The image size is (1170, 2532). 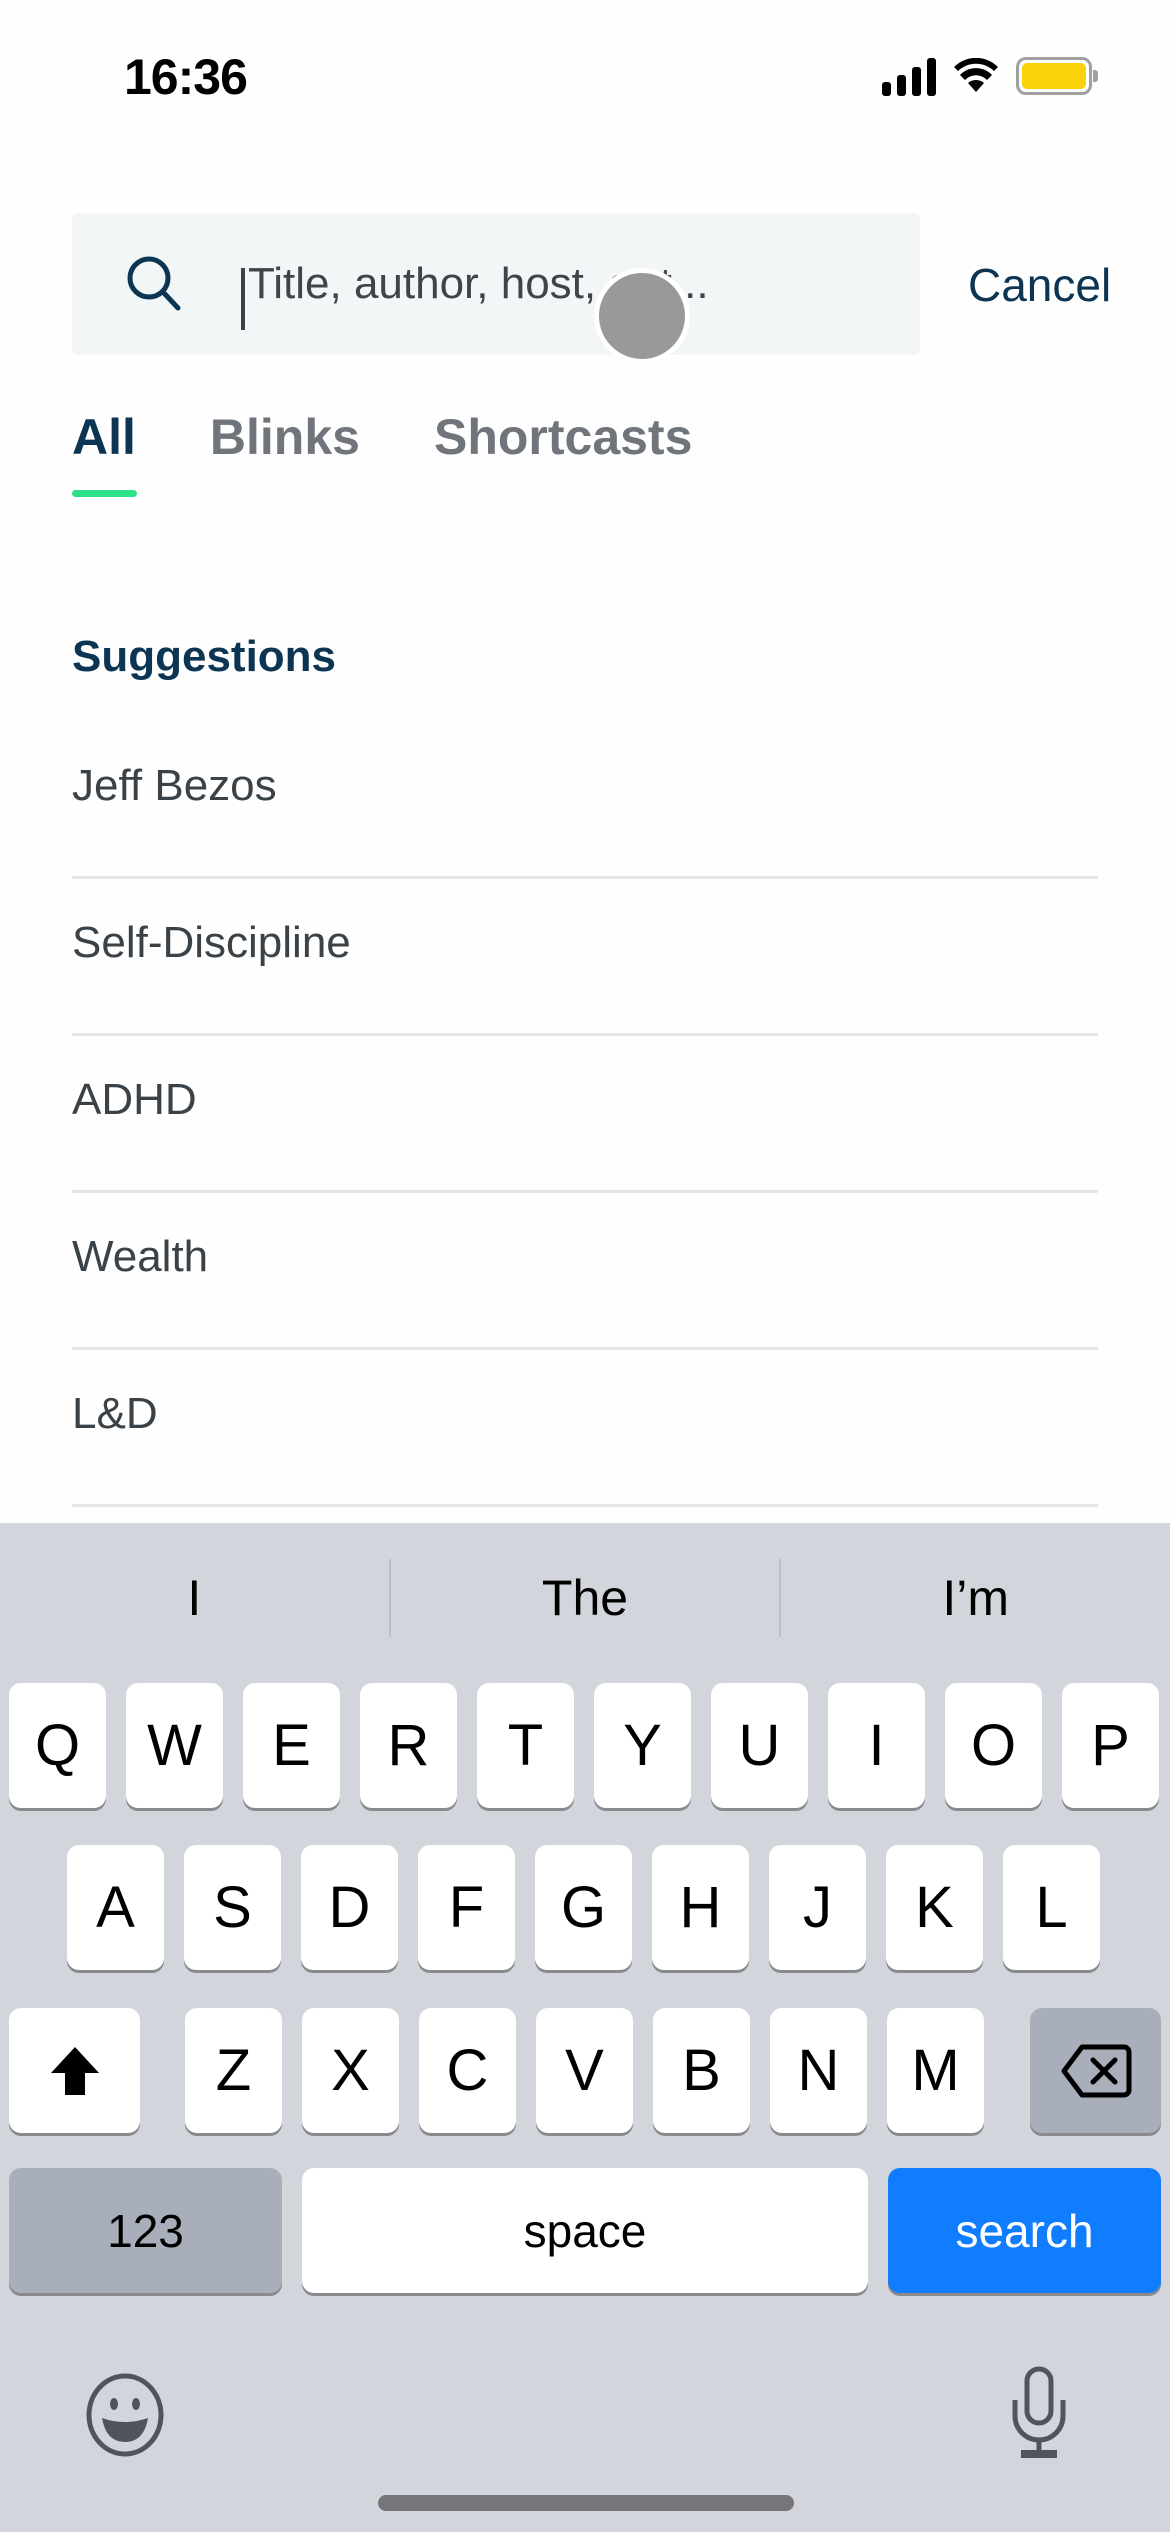 What do you see at coordinates (585, 800) in the screenshot?
I see `suggestion-item: Jeff Bezos` at bounding box center [585, 800].